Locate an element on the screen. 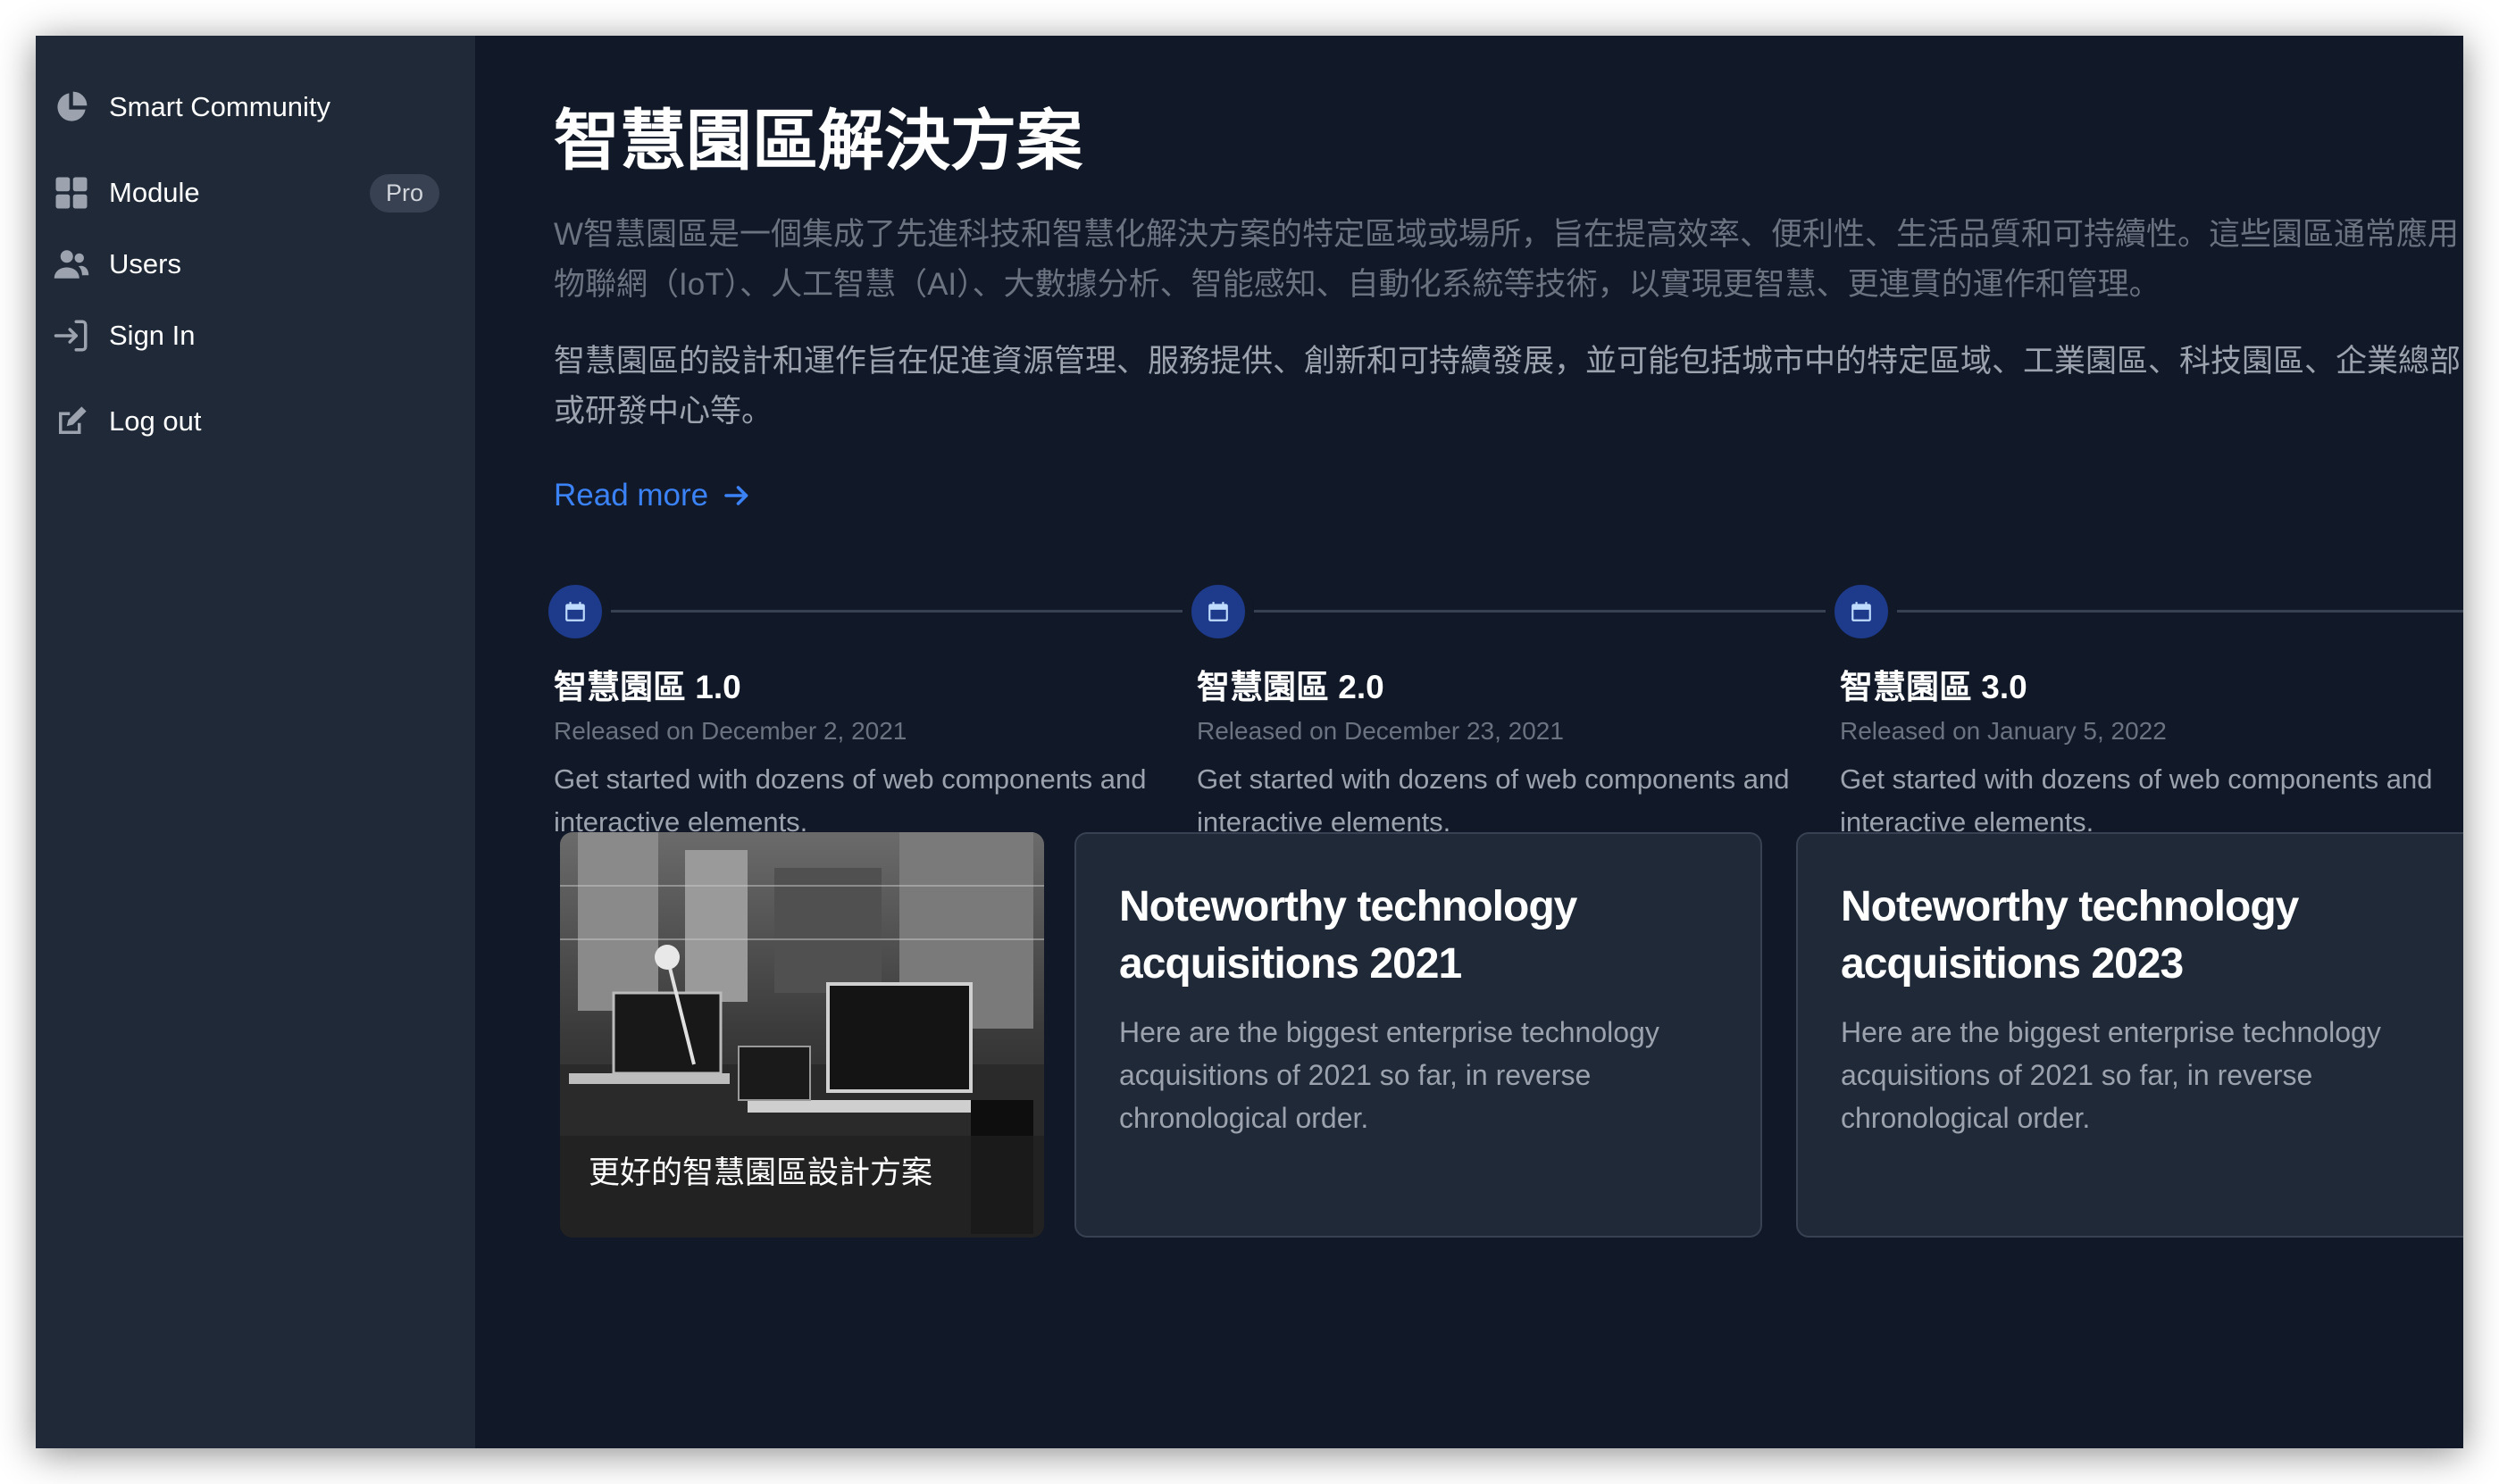  pie-chart-icon is located at coordinates (71, 107).